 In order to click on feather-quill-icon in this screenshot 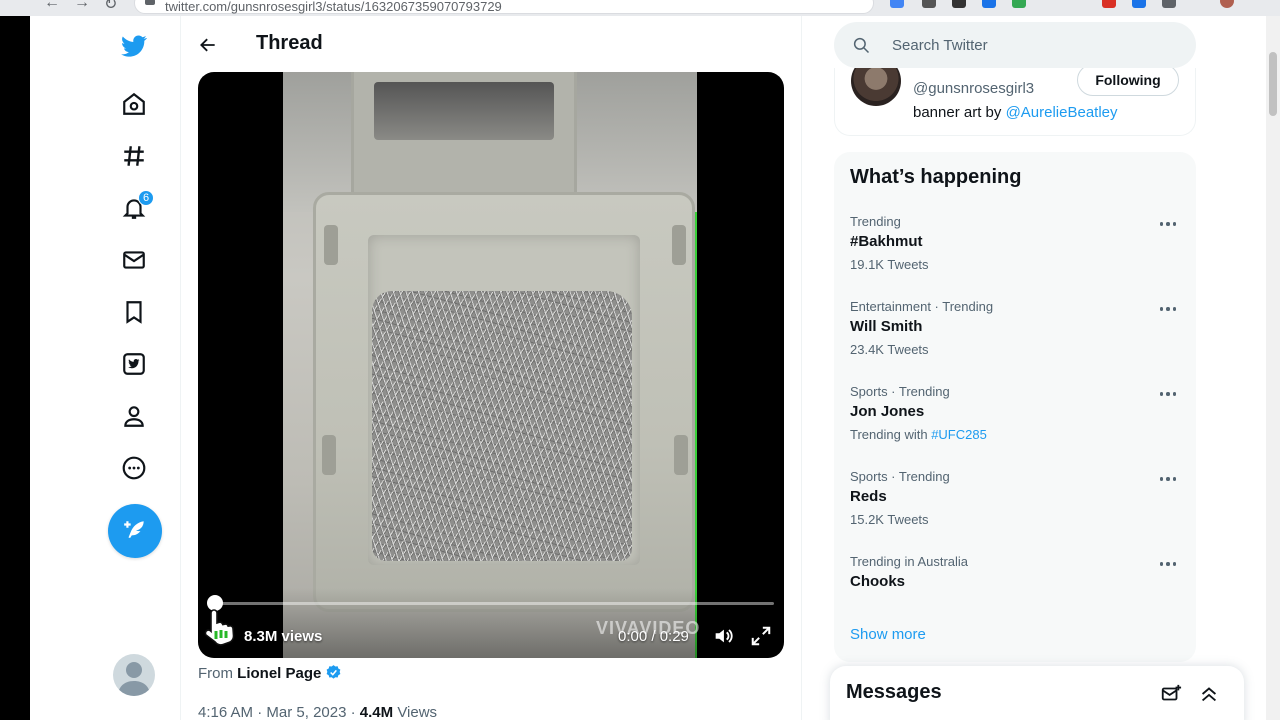, I will do `click(134, 530)`.